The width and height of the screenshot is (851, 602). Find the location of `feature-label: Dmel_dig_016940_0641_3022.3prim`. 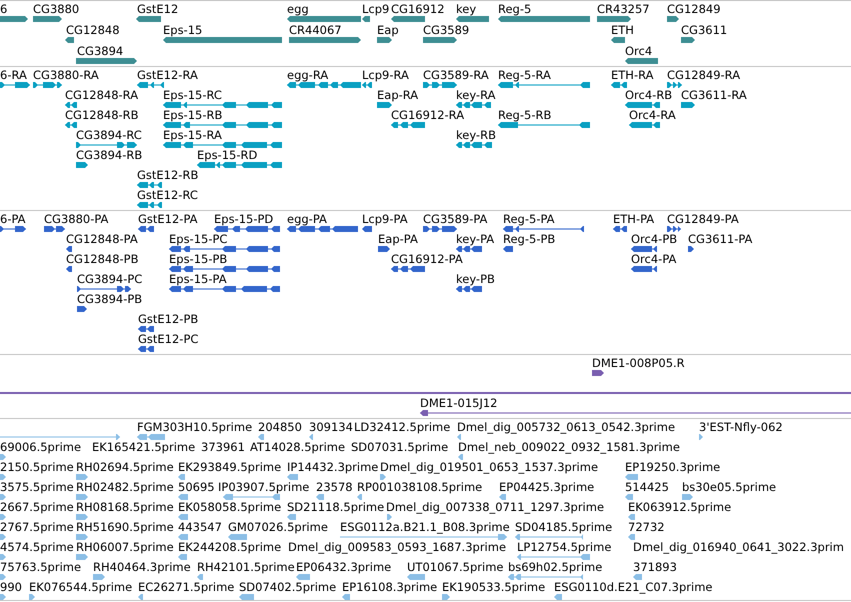

feature-label: Dmel_dig_016940_0641_3022.3prim is located at coordinates (738, 547).